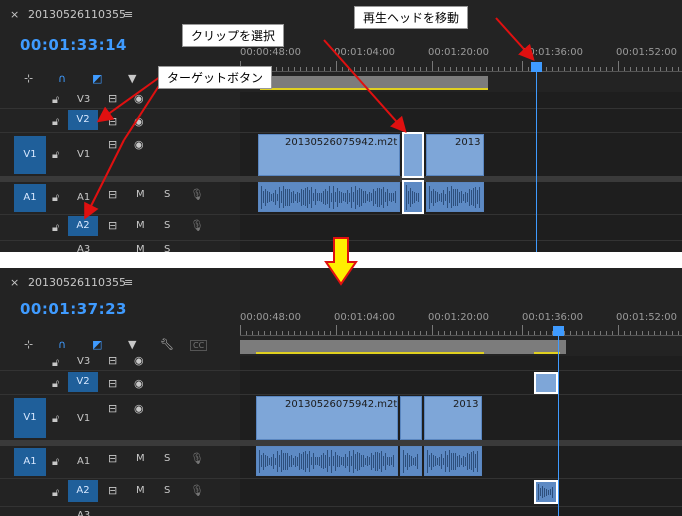 The height and width of the screenshot is (516, 682). I want to click on down-arrow-icon, so click(341, 261).